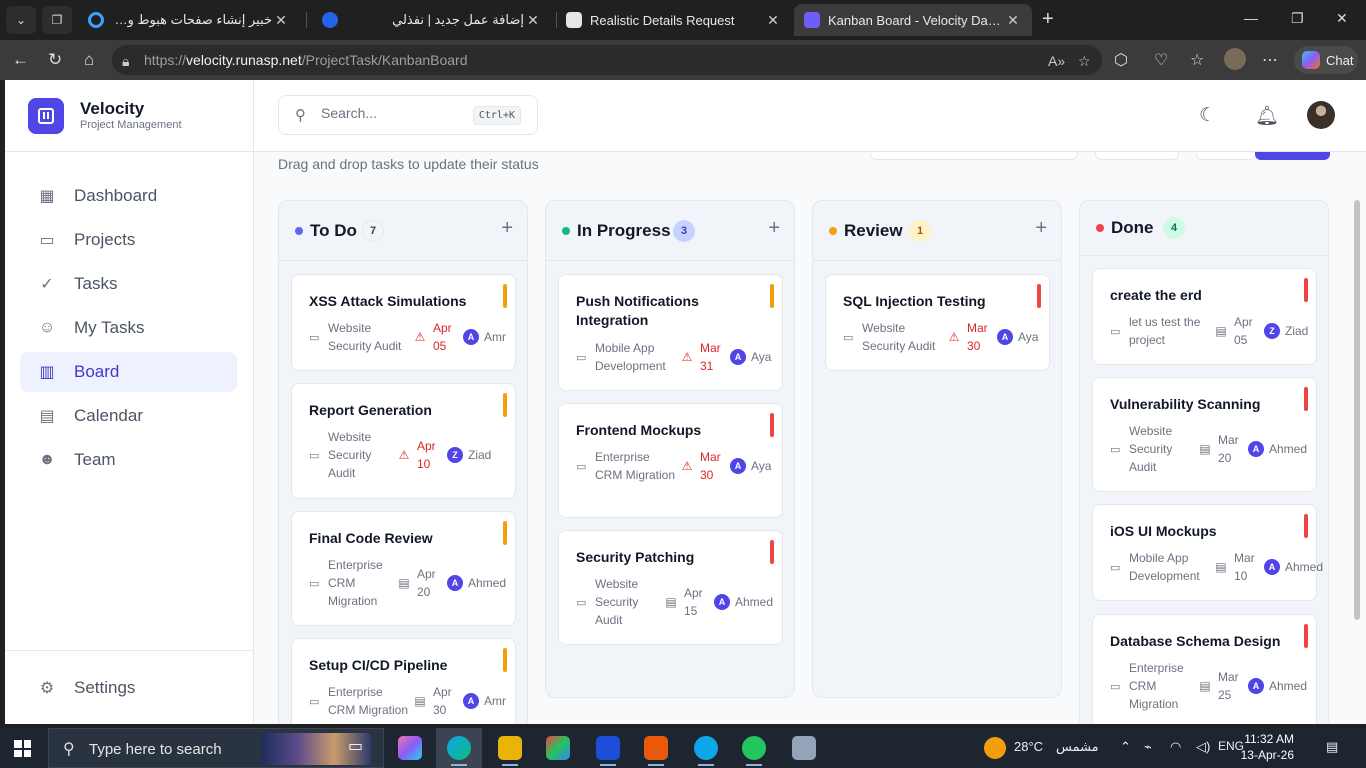  What do you see at coordinates (216, 748) in the screenshot?
I see `taskbar-search: ⚲ Type here to search` at bounding box center [216, 748].